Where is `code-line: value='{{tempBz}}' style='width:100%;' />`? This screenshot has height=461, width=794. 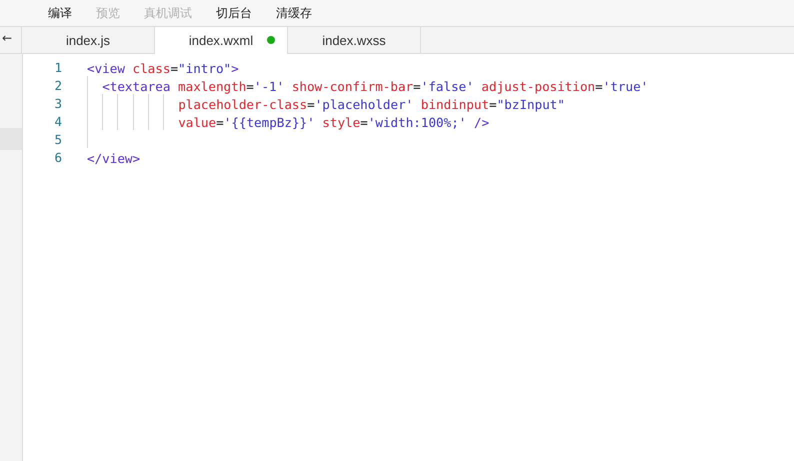
code-line: value='{{tempBz}}' style='width:100%;' /> is located at coordinates (334, 122).